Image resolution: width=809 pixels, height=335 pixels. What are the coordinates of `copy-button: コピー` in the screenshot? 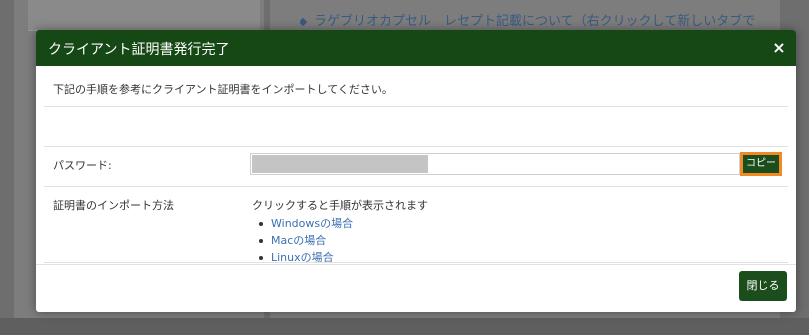 It's located at (761, 164).